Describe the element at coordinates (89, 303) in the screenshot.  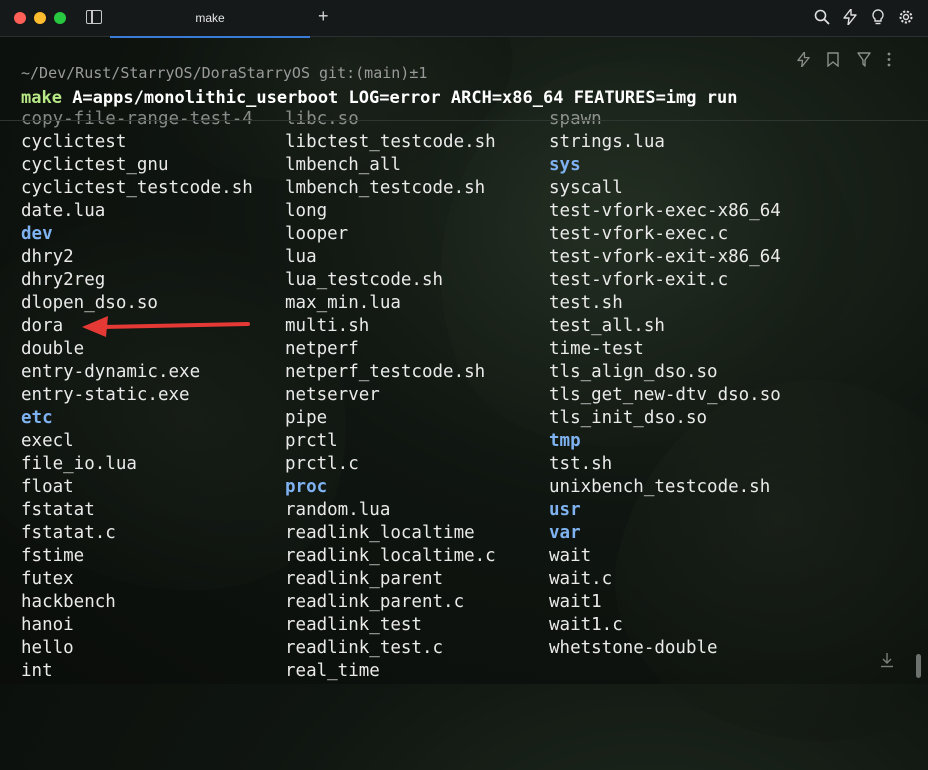
I see `file-entry: dlopen_dso.so` at that location.